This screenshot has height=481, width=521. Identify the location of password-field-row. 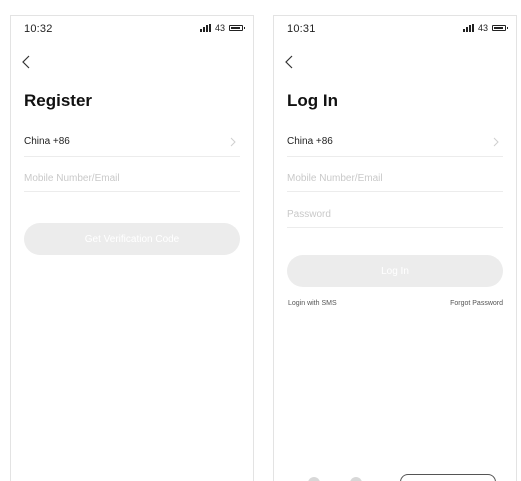
(395, 215).